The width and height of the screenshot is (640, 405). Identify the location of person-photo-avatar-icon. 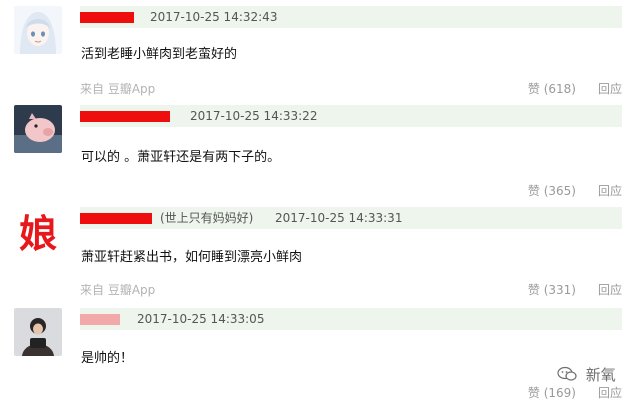
(38, 332).